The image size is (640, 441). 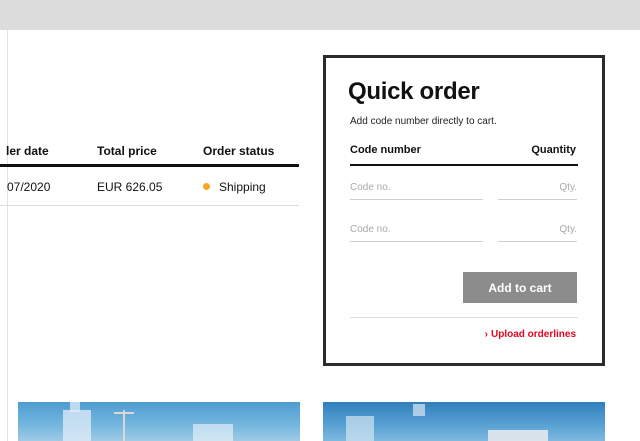 What do you see at coordinates (206, 186) in the screenshot?
I see `status-dot-icon` at bounding box center [206, 186].